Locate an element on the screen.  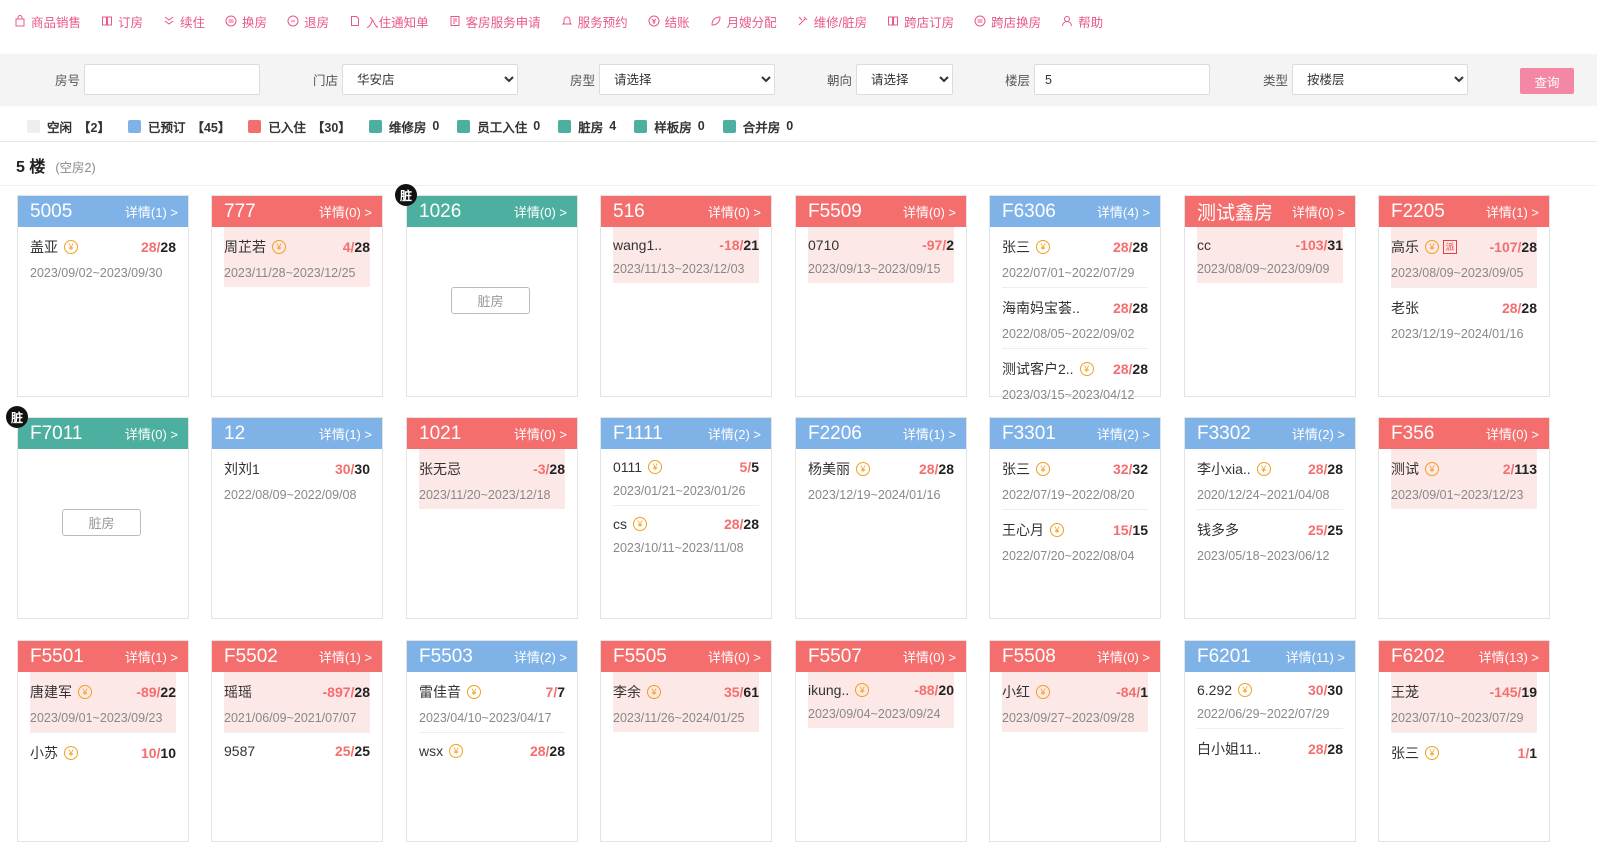
room-type-select: 请选择 is located at coordinates (687, 79).